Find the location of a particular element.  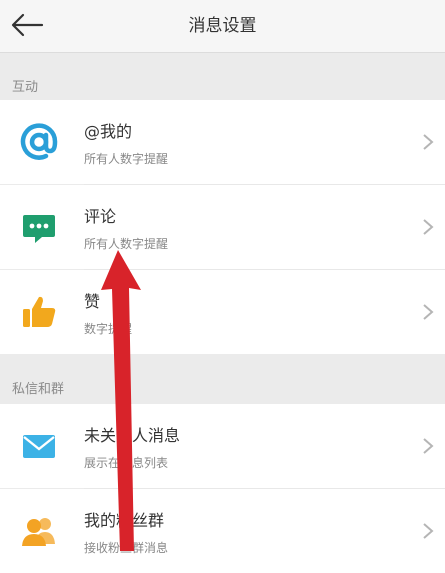

setting-row-likes: 赞 数字提醒 is located at coordinates (222, 312).